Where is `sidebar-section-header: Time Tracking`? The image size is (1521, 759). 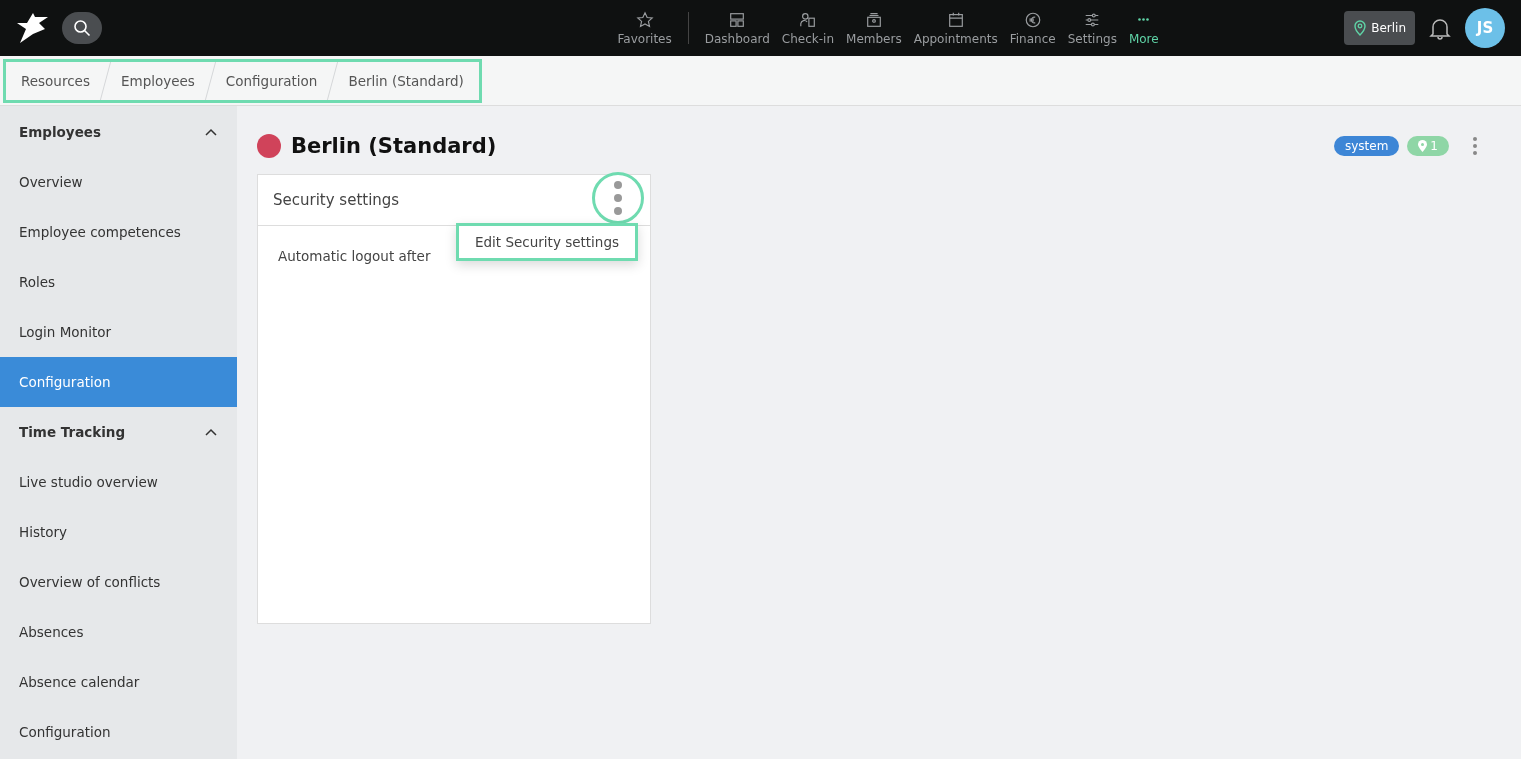
sidebar-section-header: Time Tracking is located at coordinates (118, 432).